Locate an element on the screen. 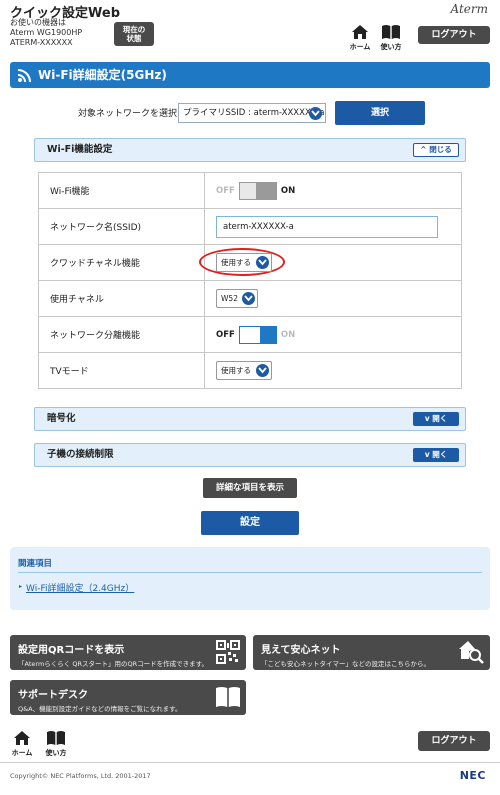 This screenshot has height=795, width=500. device-model: Aterm WG1900HP is located at coordinates (46, 32).